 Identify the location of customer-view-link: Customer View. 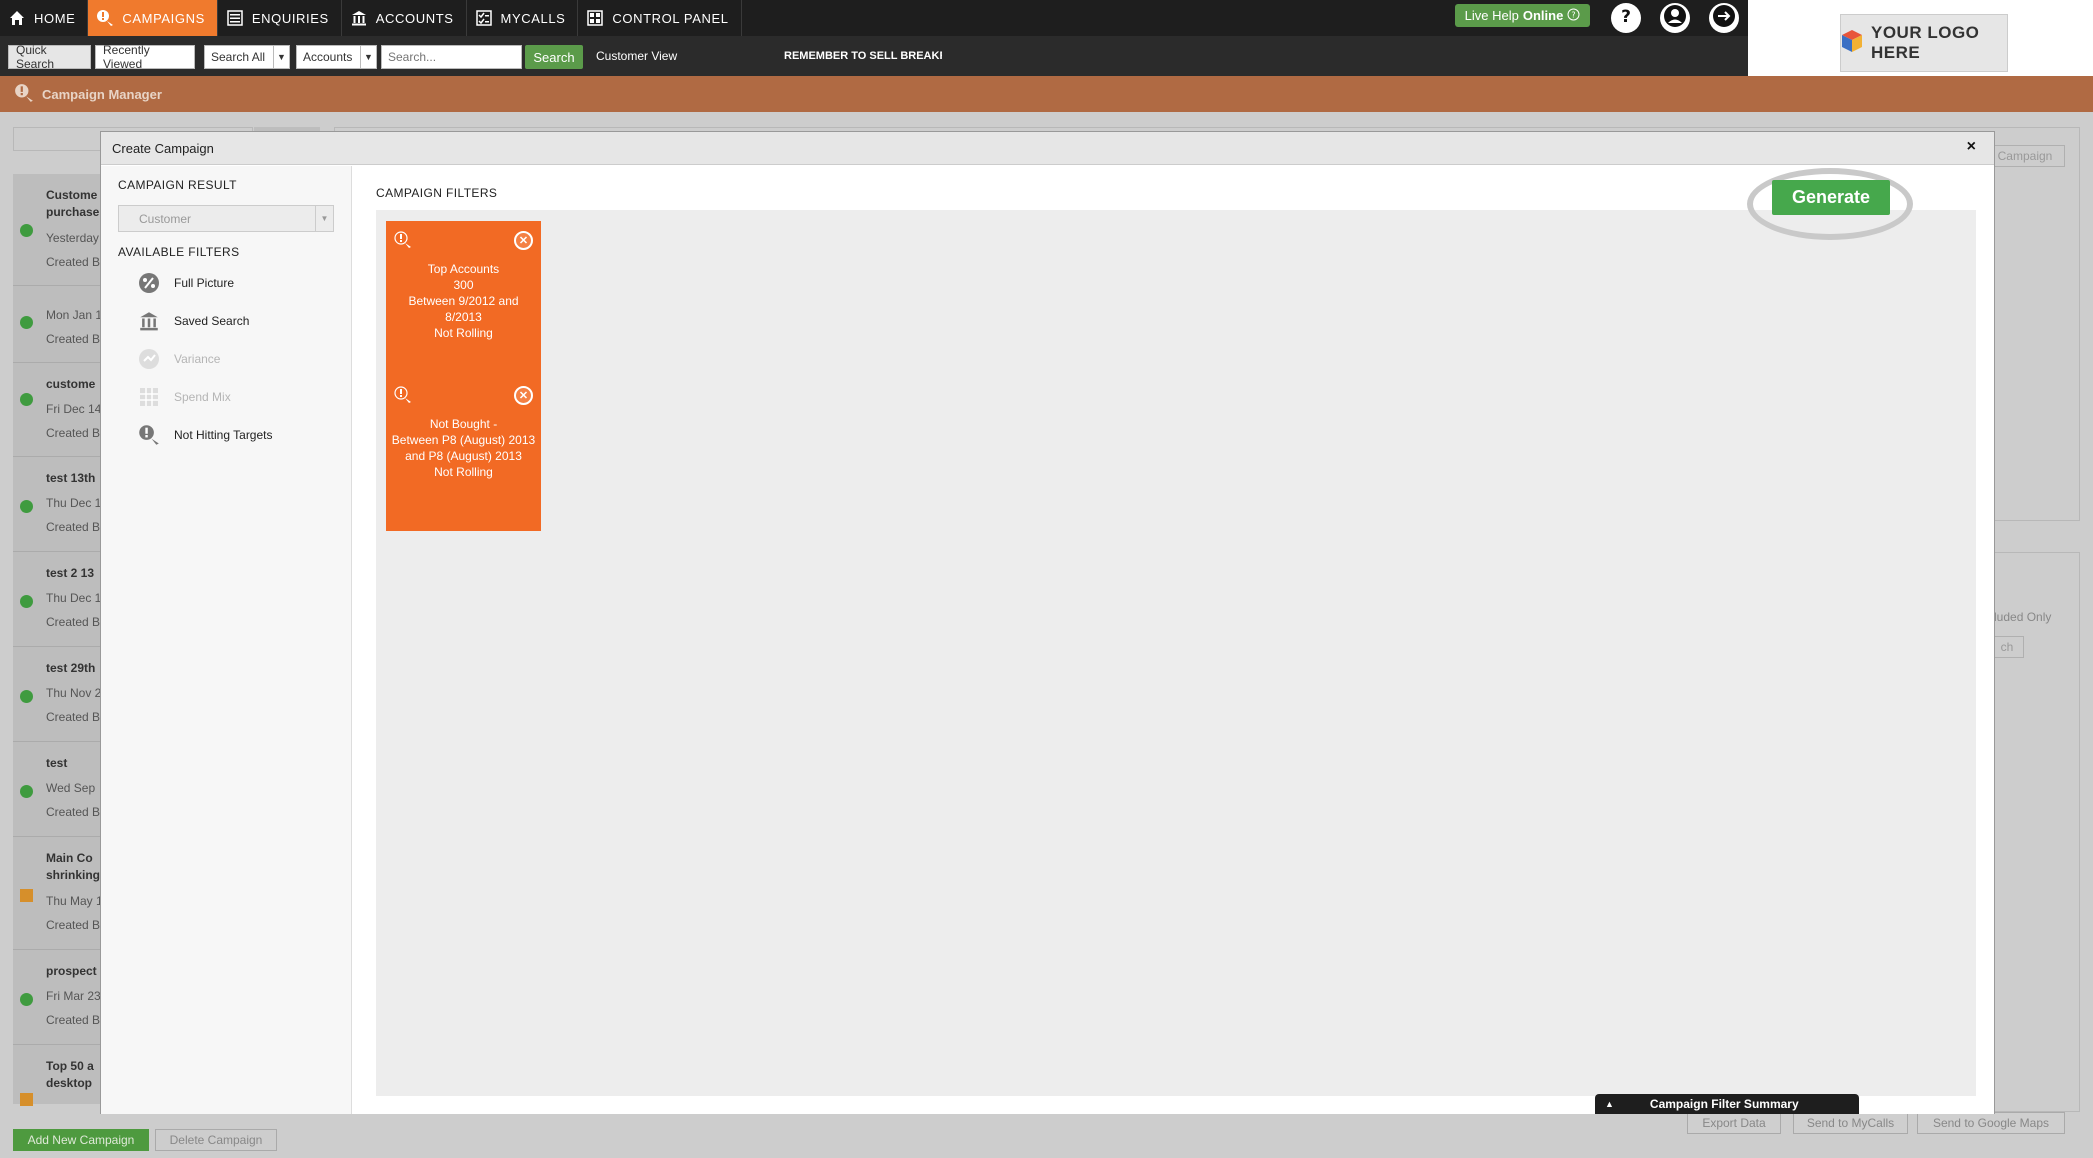
(636, 56).